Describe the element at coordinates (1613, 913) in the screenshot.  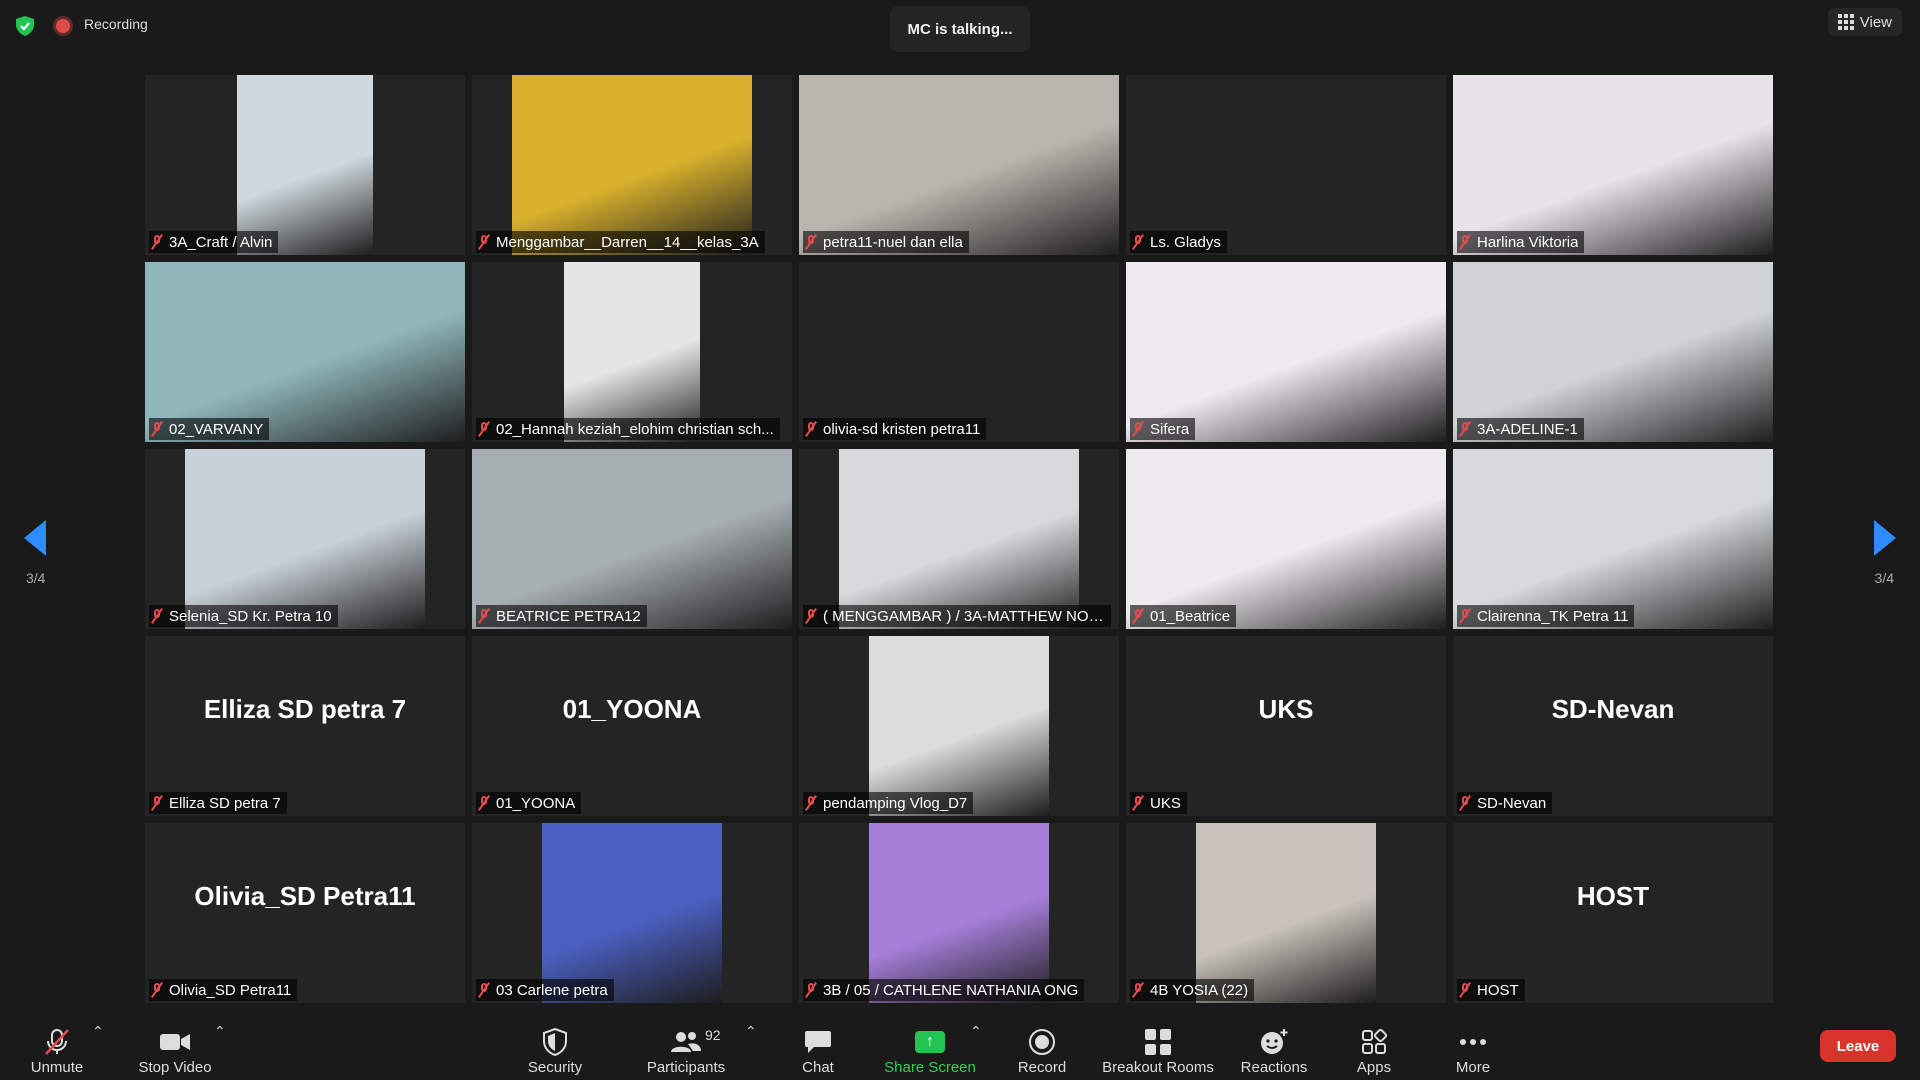
I see `participant-tile: HOST HOST` at that location.